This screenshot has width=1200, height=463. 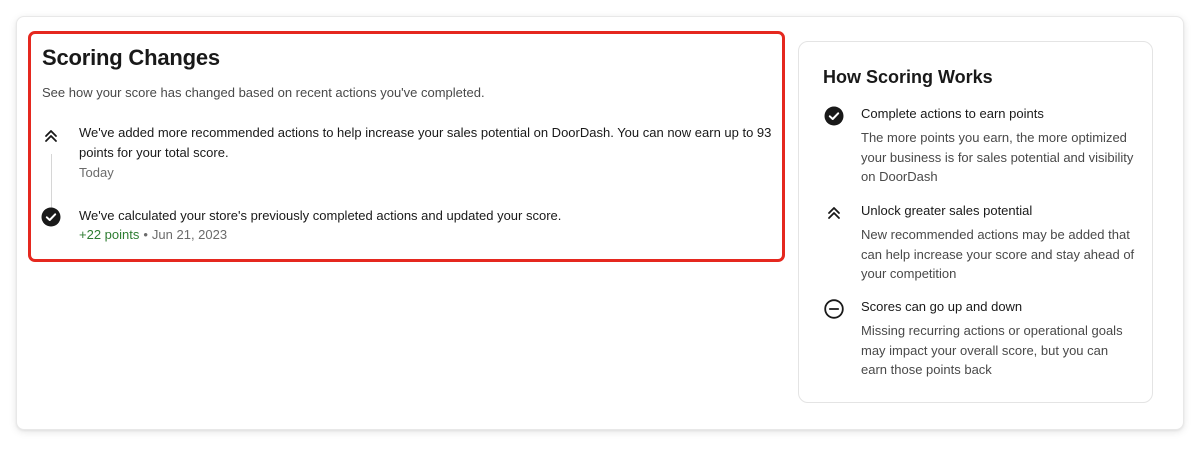 What do you see at coordinates (96, 172) in the screenshot?
I see `timeline-entry-date: Today` at bounding box center [96, 172].